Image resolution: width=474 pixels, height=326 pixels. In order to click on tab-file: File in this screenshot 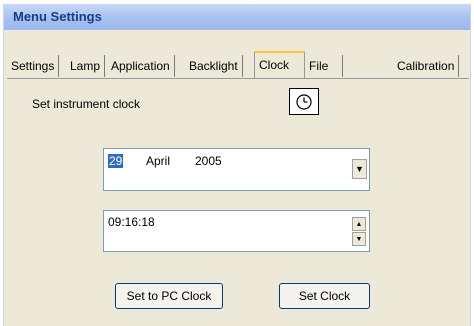, I will do `click(324, 66)`.